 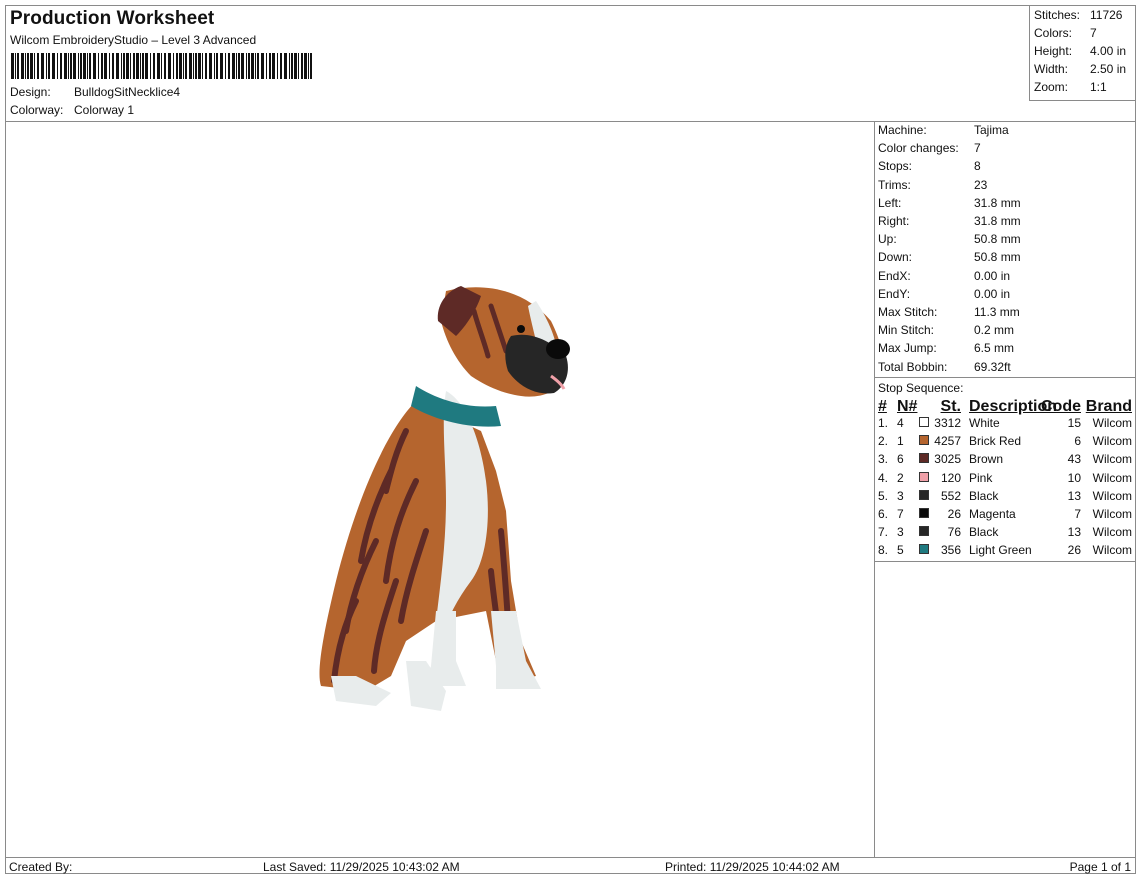 What do you see at coordinates (1053, 51) in the screenshot?
I see `stat-label: Height:` at bounding box center [1053, 51].